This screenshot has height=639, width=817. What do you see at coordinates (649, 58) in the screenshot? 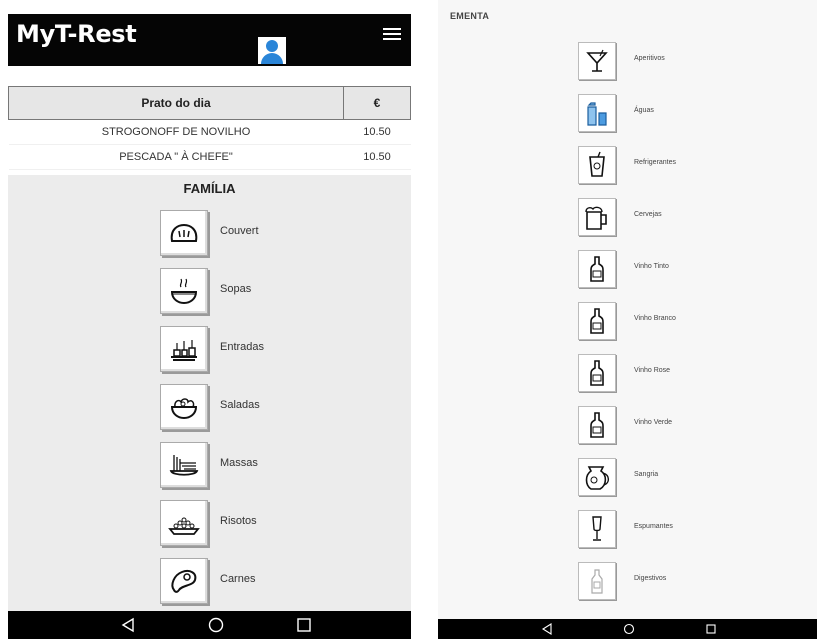
I see `drink-label: Aperitivos` at bounding box center [649, 58].